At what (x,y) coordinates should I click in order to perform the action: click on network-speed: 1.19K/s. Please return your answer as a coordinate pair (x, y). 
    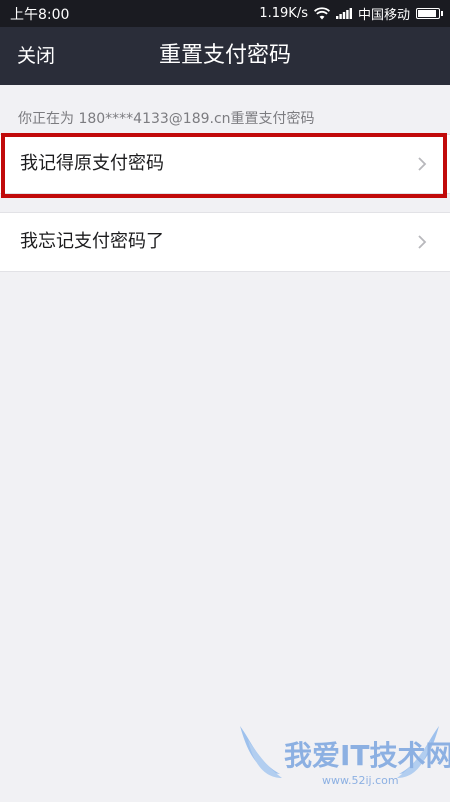
    Looking at the image, I should click on (283, 13).